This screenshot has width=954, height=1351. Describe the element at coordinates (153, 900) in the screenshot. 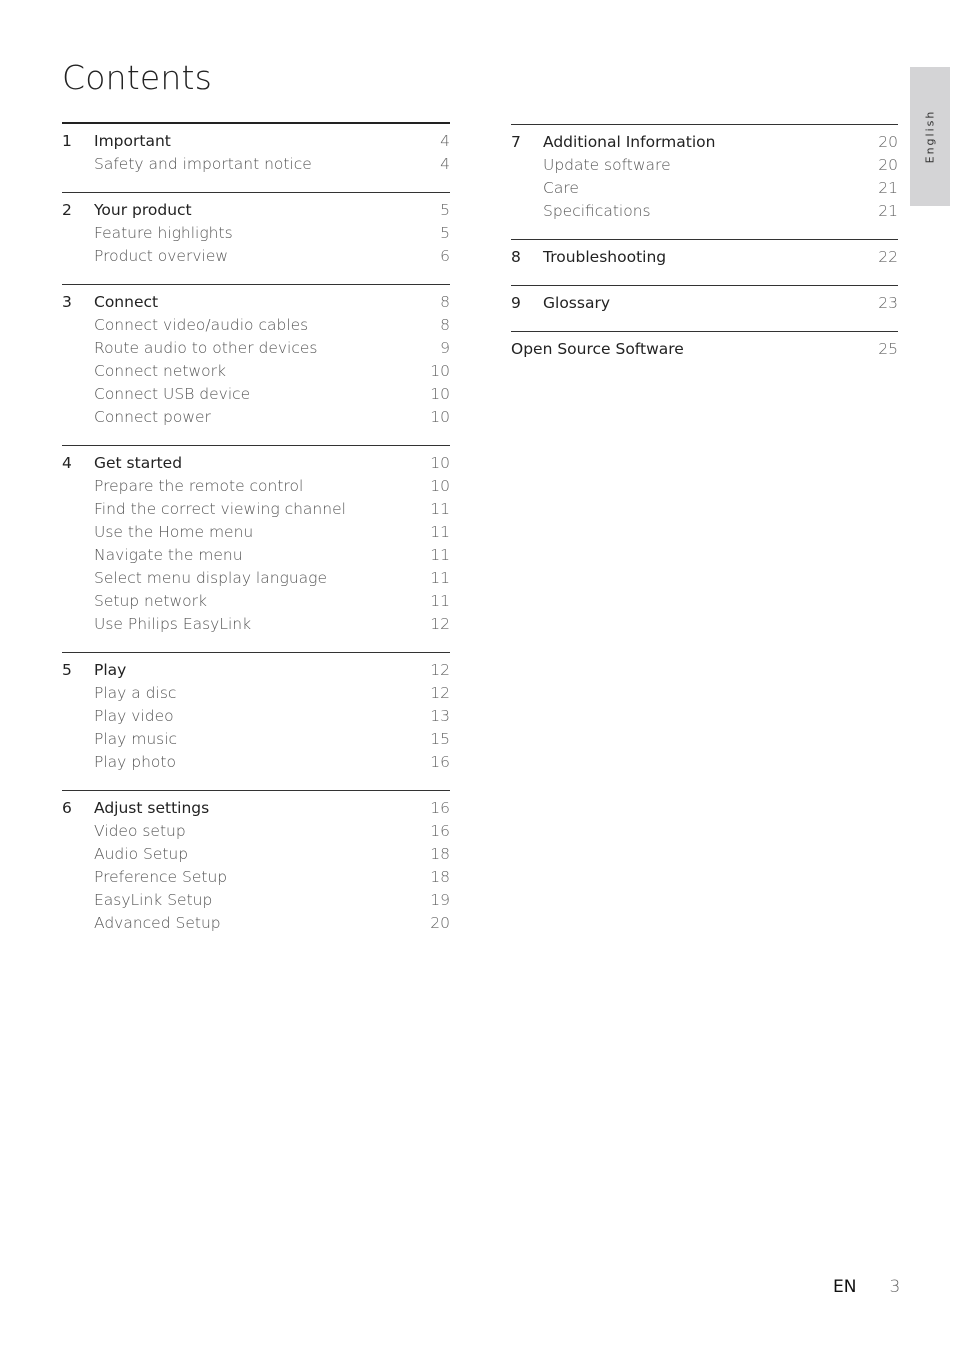

I see `subsection-title: EasyLink Setup` at that location.